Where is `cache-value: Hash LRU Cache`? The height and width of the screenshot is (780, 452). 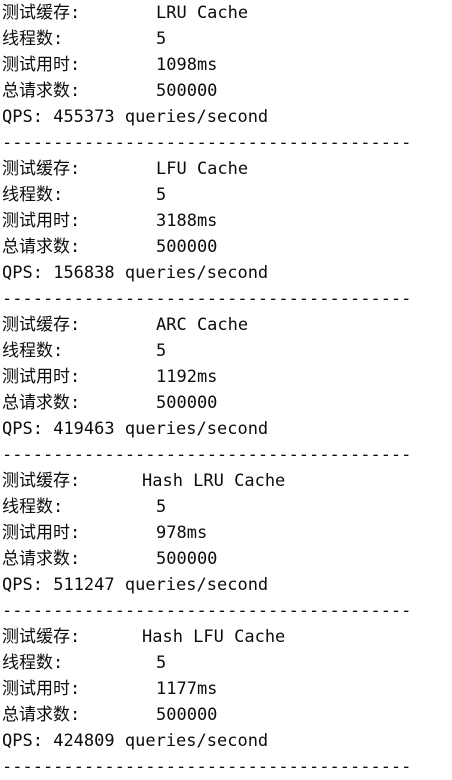
cache-value: Hash LRU Cache is located at coordinates (214, 481).